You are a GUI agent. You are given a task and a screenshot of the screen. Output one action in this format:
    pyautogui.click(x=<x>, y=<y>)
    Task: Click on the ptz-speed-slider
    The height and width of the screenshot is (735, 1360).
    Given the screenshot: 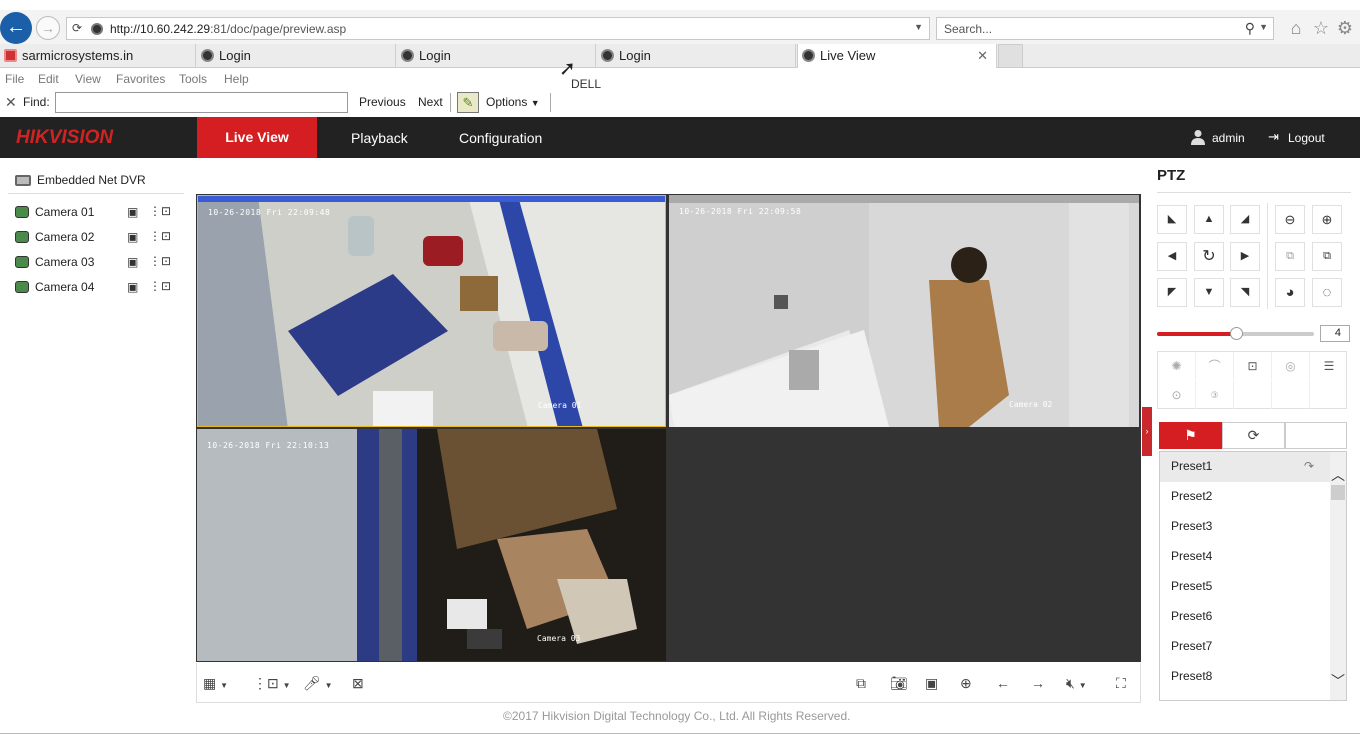 What is the action you would take?
    pyautogui.click(x=1236, y=333)
    